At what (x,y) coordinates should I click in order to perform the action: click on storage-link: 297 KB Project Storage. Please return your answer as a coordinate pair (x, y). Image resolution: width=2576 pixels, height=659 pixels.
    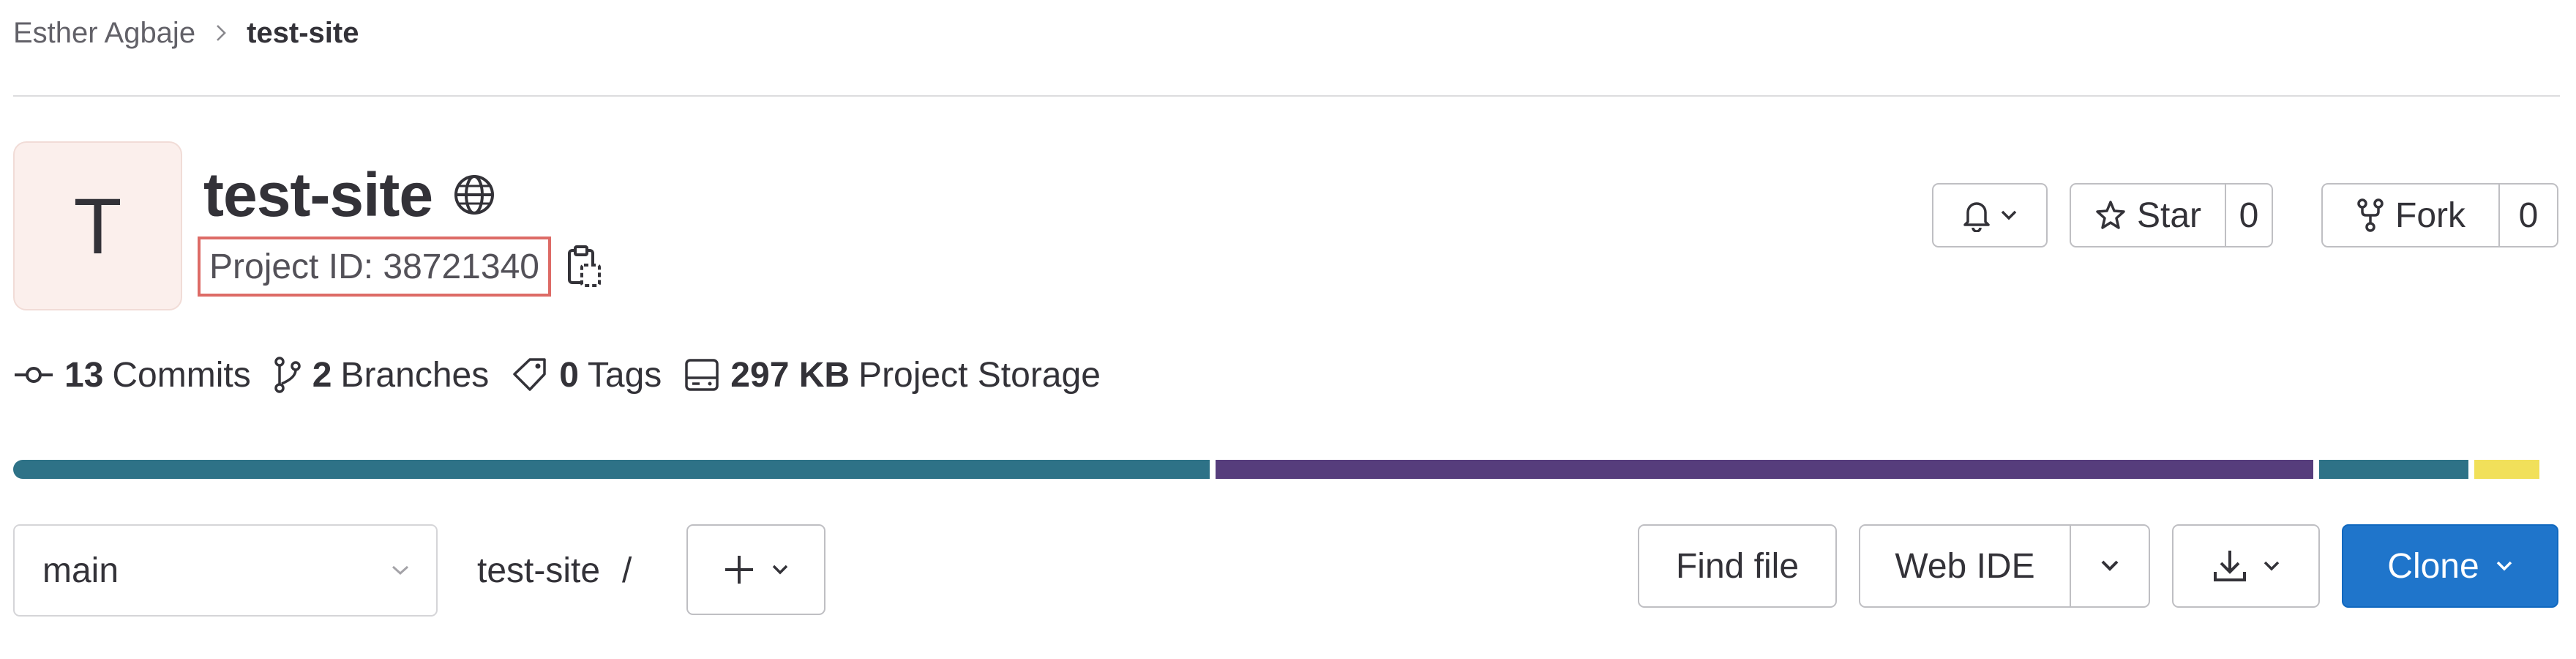
    Looking at the image, I should click on (892, 375).